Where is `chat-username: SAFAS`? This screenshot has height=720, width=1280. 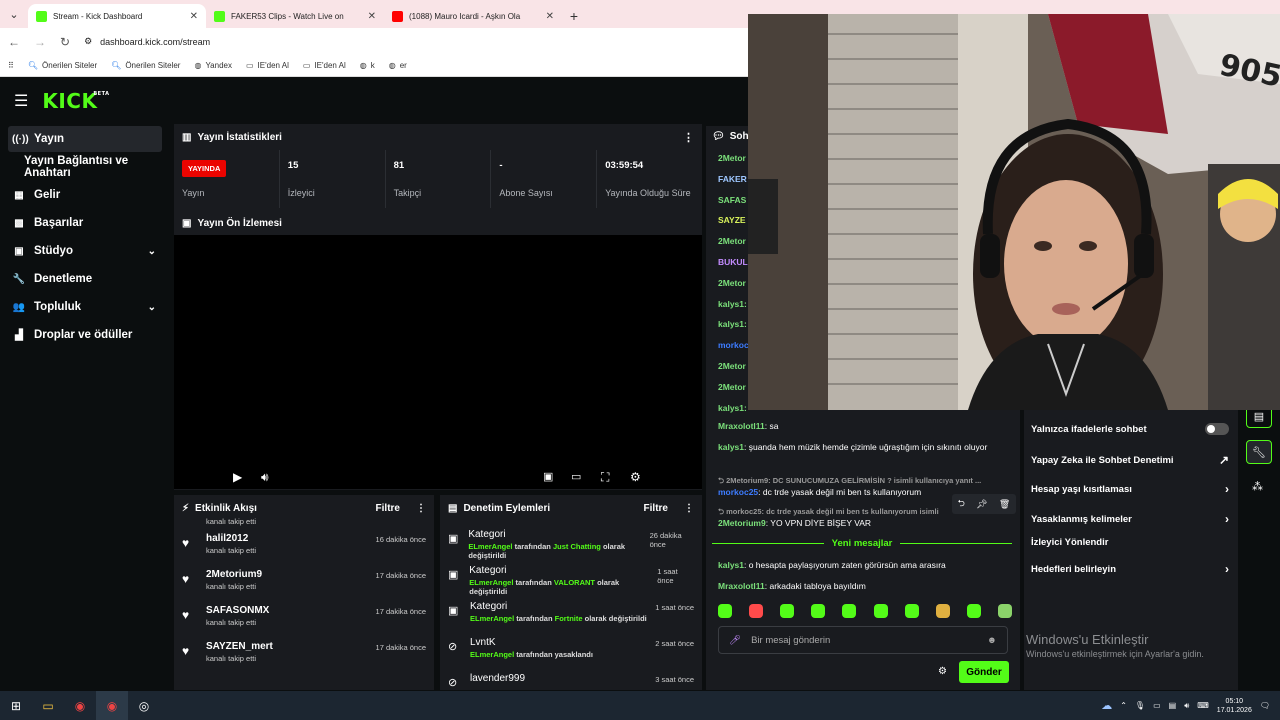
chat-username: SAFAS is located at coordinates (732, 200).